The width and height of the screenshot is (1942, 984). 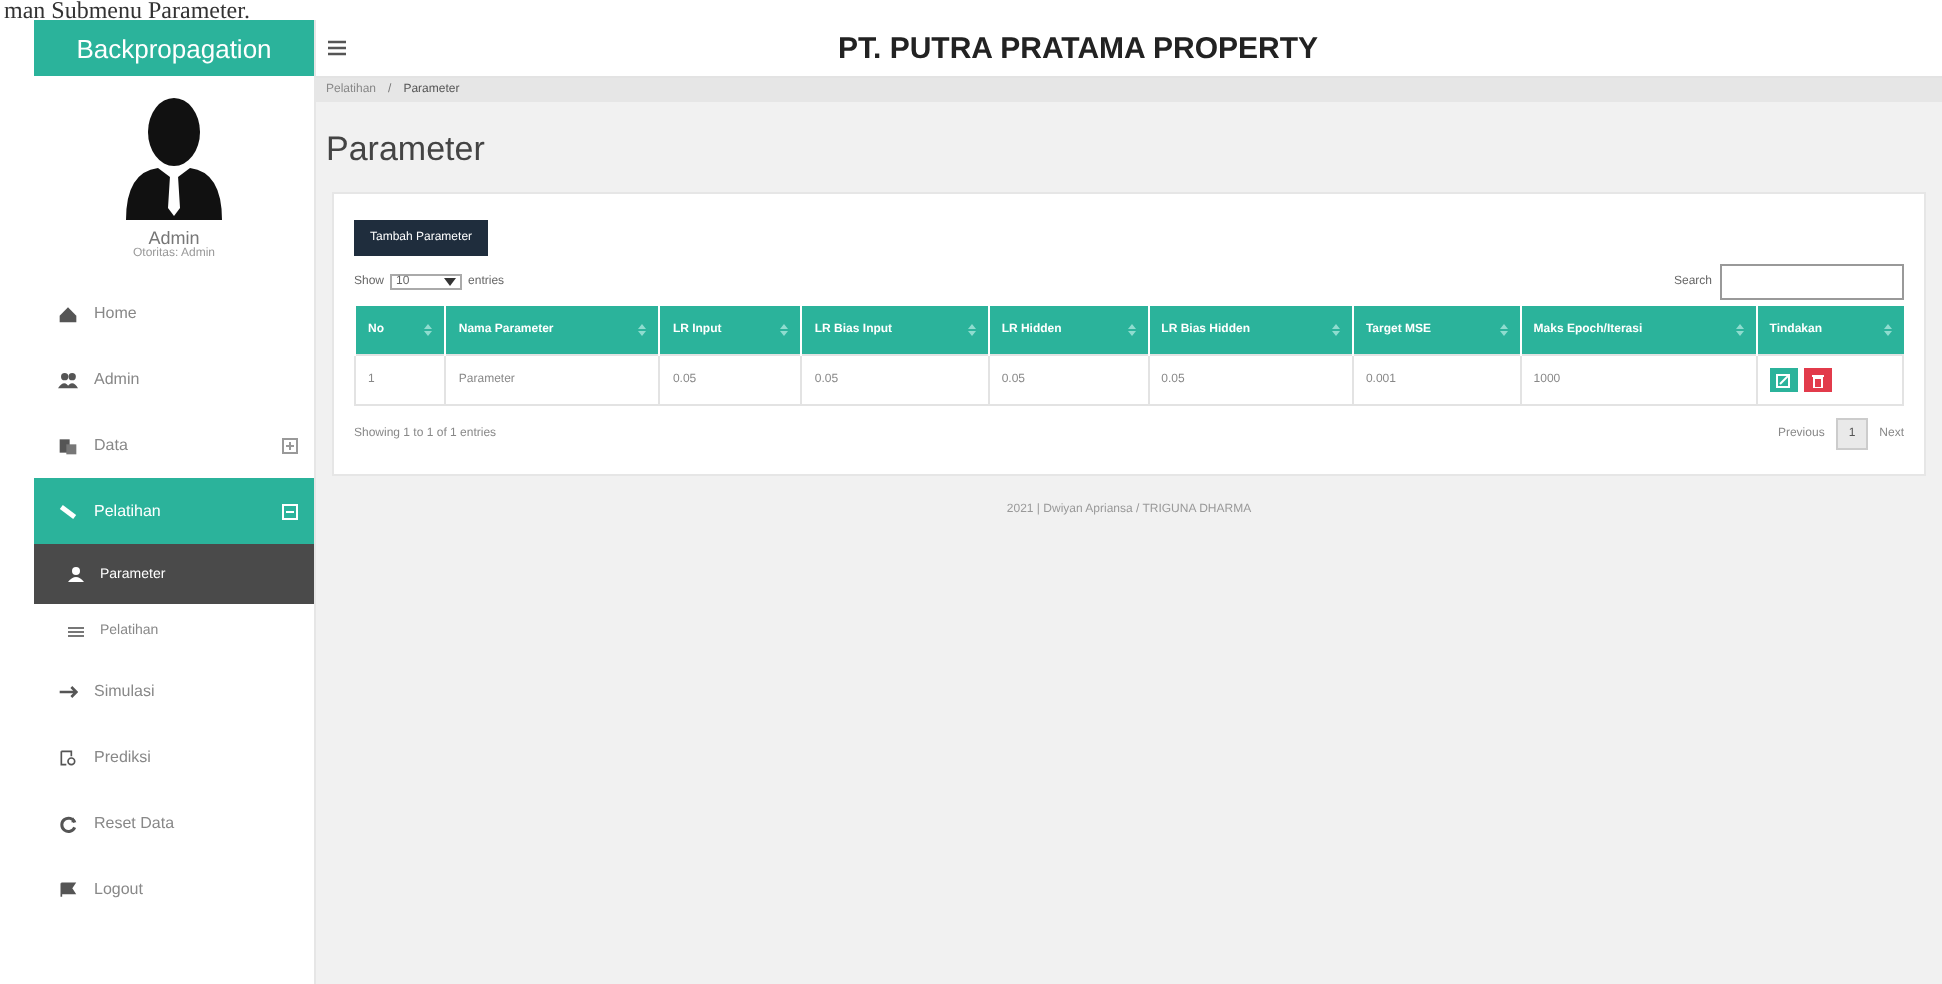 I want to click on delete-button, so click(x=1817, y=380).